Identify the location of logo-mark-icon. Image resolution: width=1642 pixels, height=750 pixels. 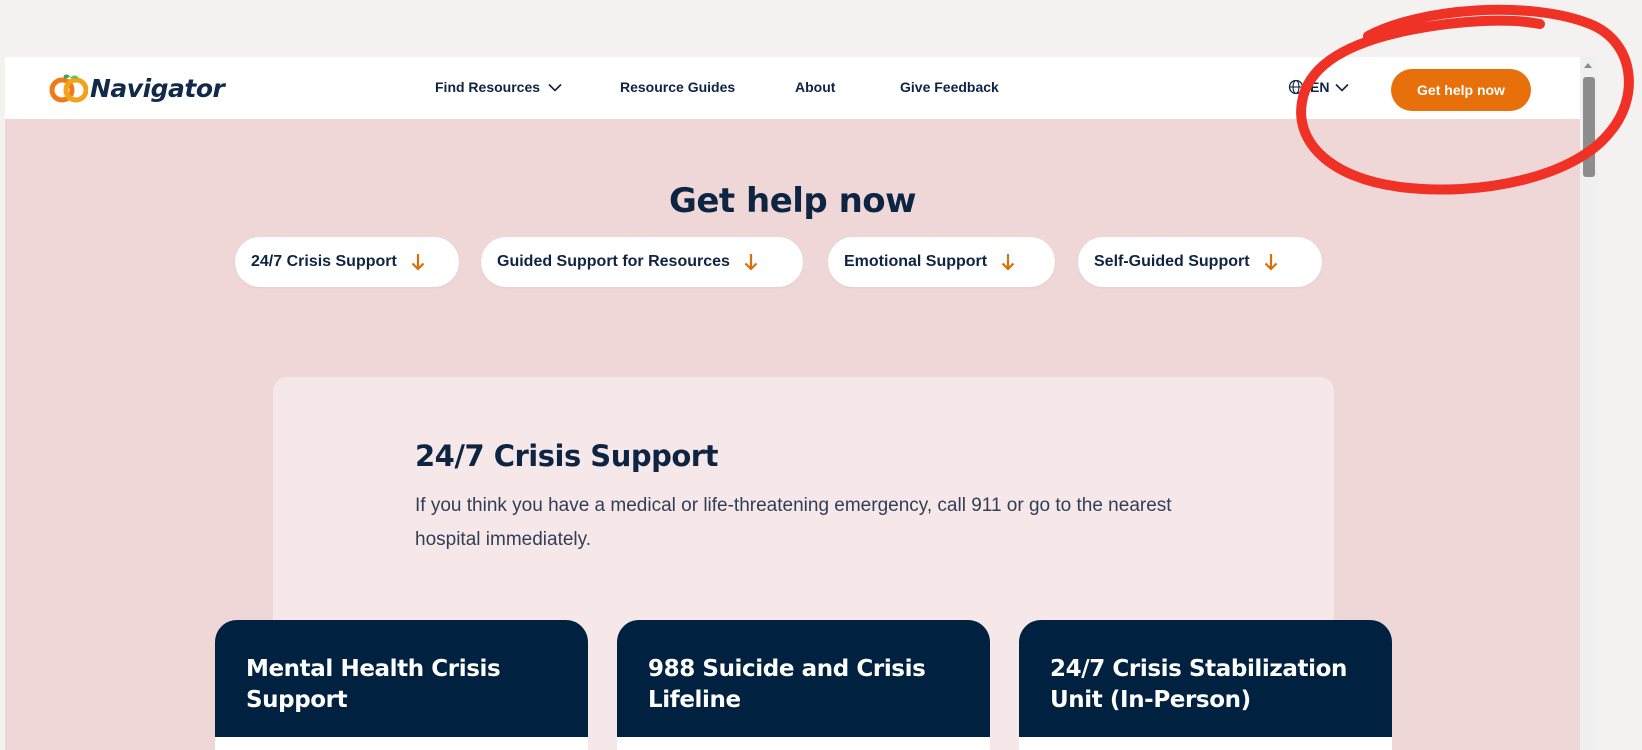
(68, 88).